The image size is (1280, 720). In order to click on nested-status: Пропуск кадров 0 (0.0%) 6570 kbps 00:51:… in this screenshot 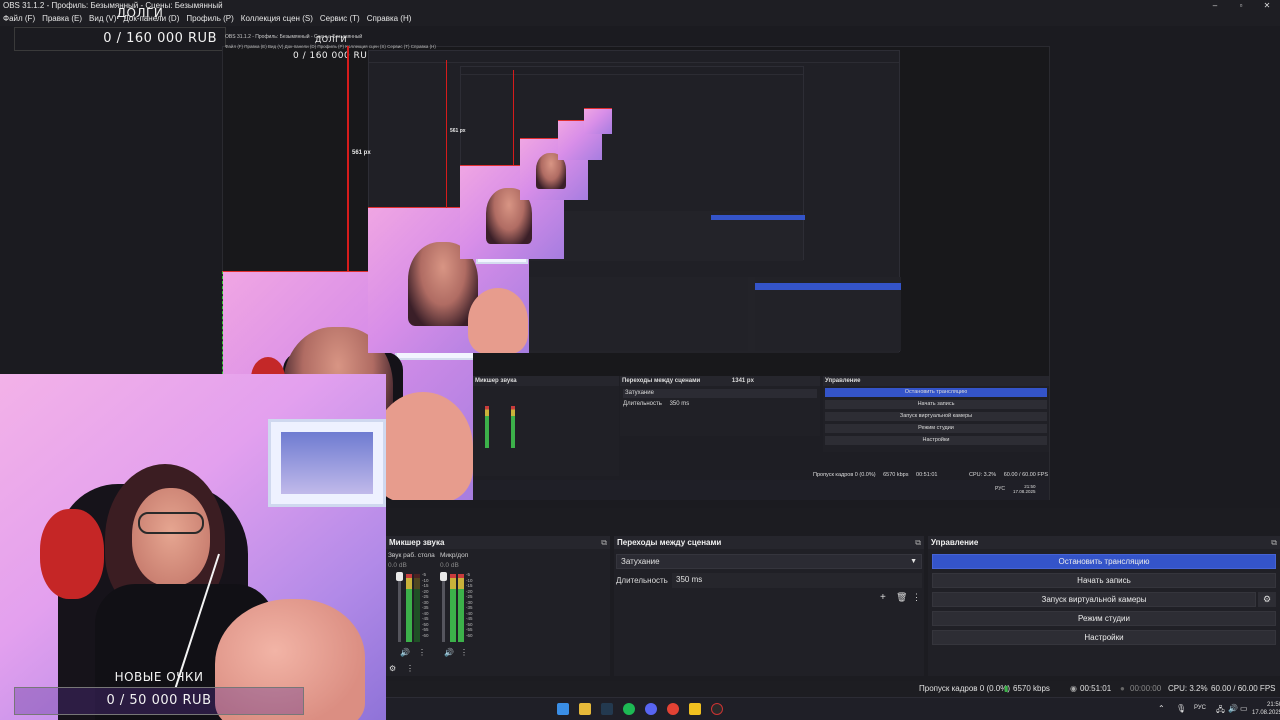, I will do `click(931, 475)`.